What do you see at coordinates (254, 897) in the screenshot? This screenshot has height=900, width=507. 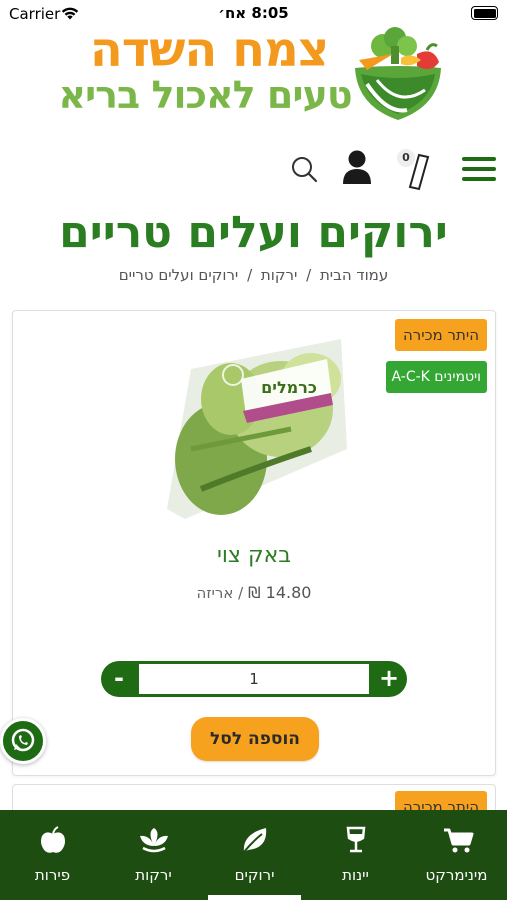 I see `active-tab-indicator` at bounding box center [254, 897].